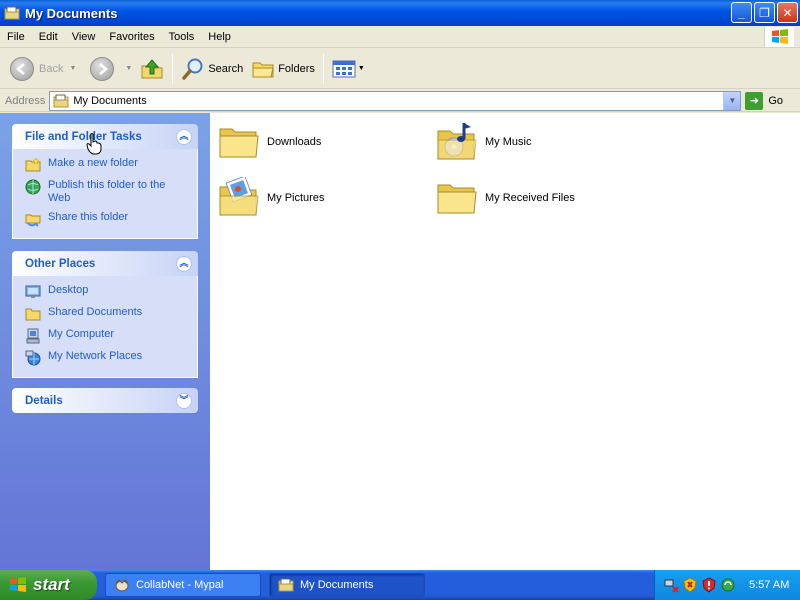  I want to click on start-button: start, so click(48, 585).